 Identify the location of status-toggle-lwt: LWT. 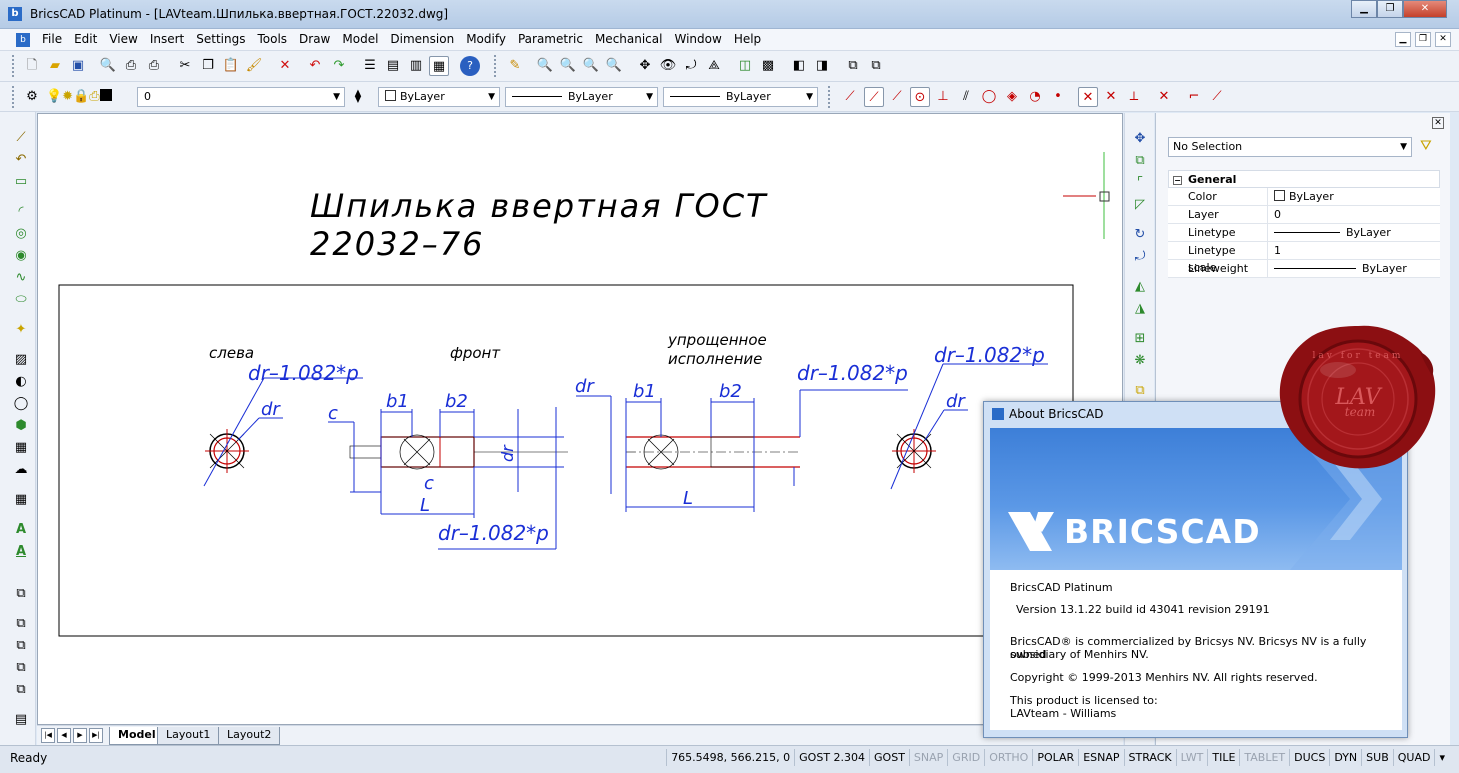
(1191, 757).